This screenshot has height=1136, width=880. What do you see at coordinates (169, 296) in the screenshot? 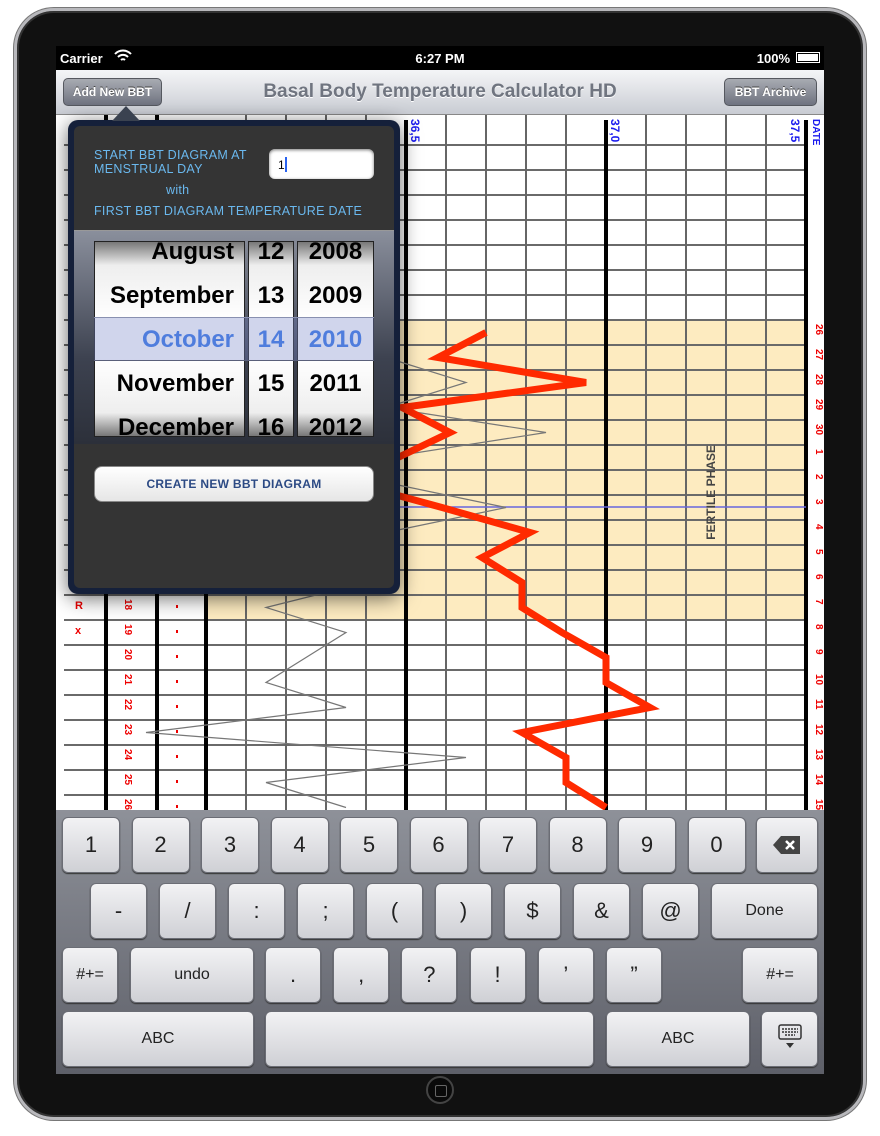
I see `picker-option: September` at bounding box center [169, 296].